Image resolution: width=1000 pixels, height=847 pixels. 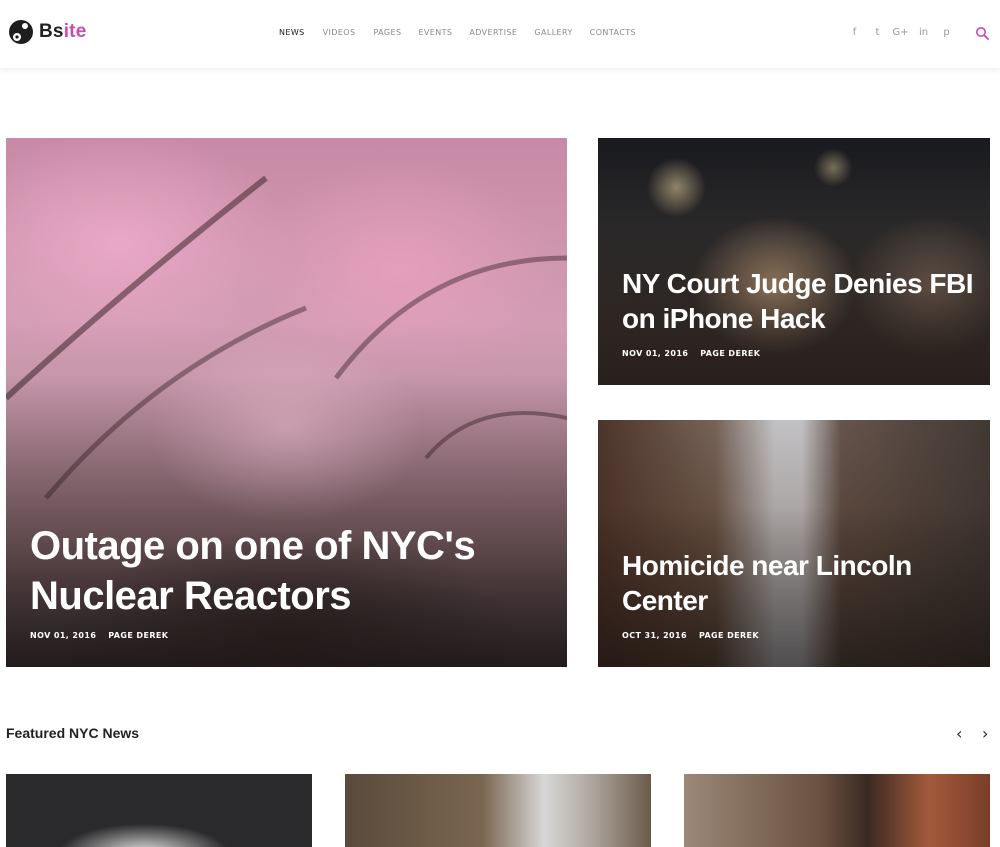 I want to click on nav-item-gallery: GALLERY, so click(x=553, y=32).